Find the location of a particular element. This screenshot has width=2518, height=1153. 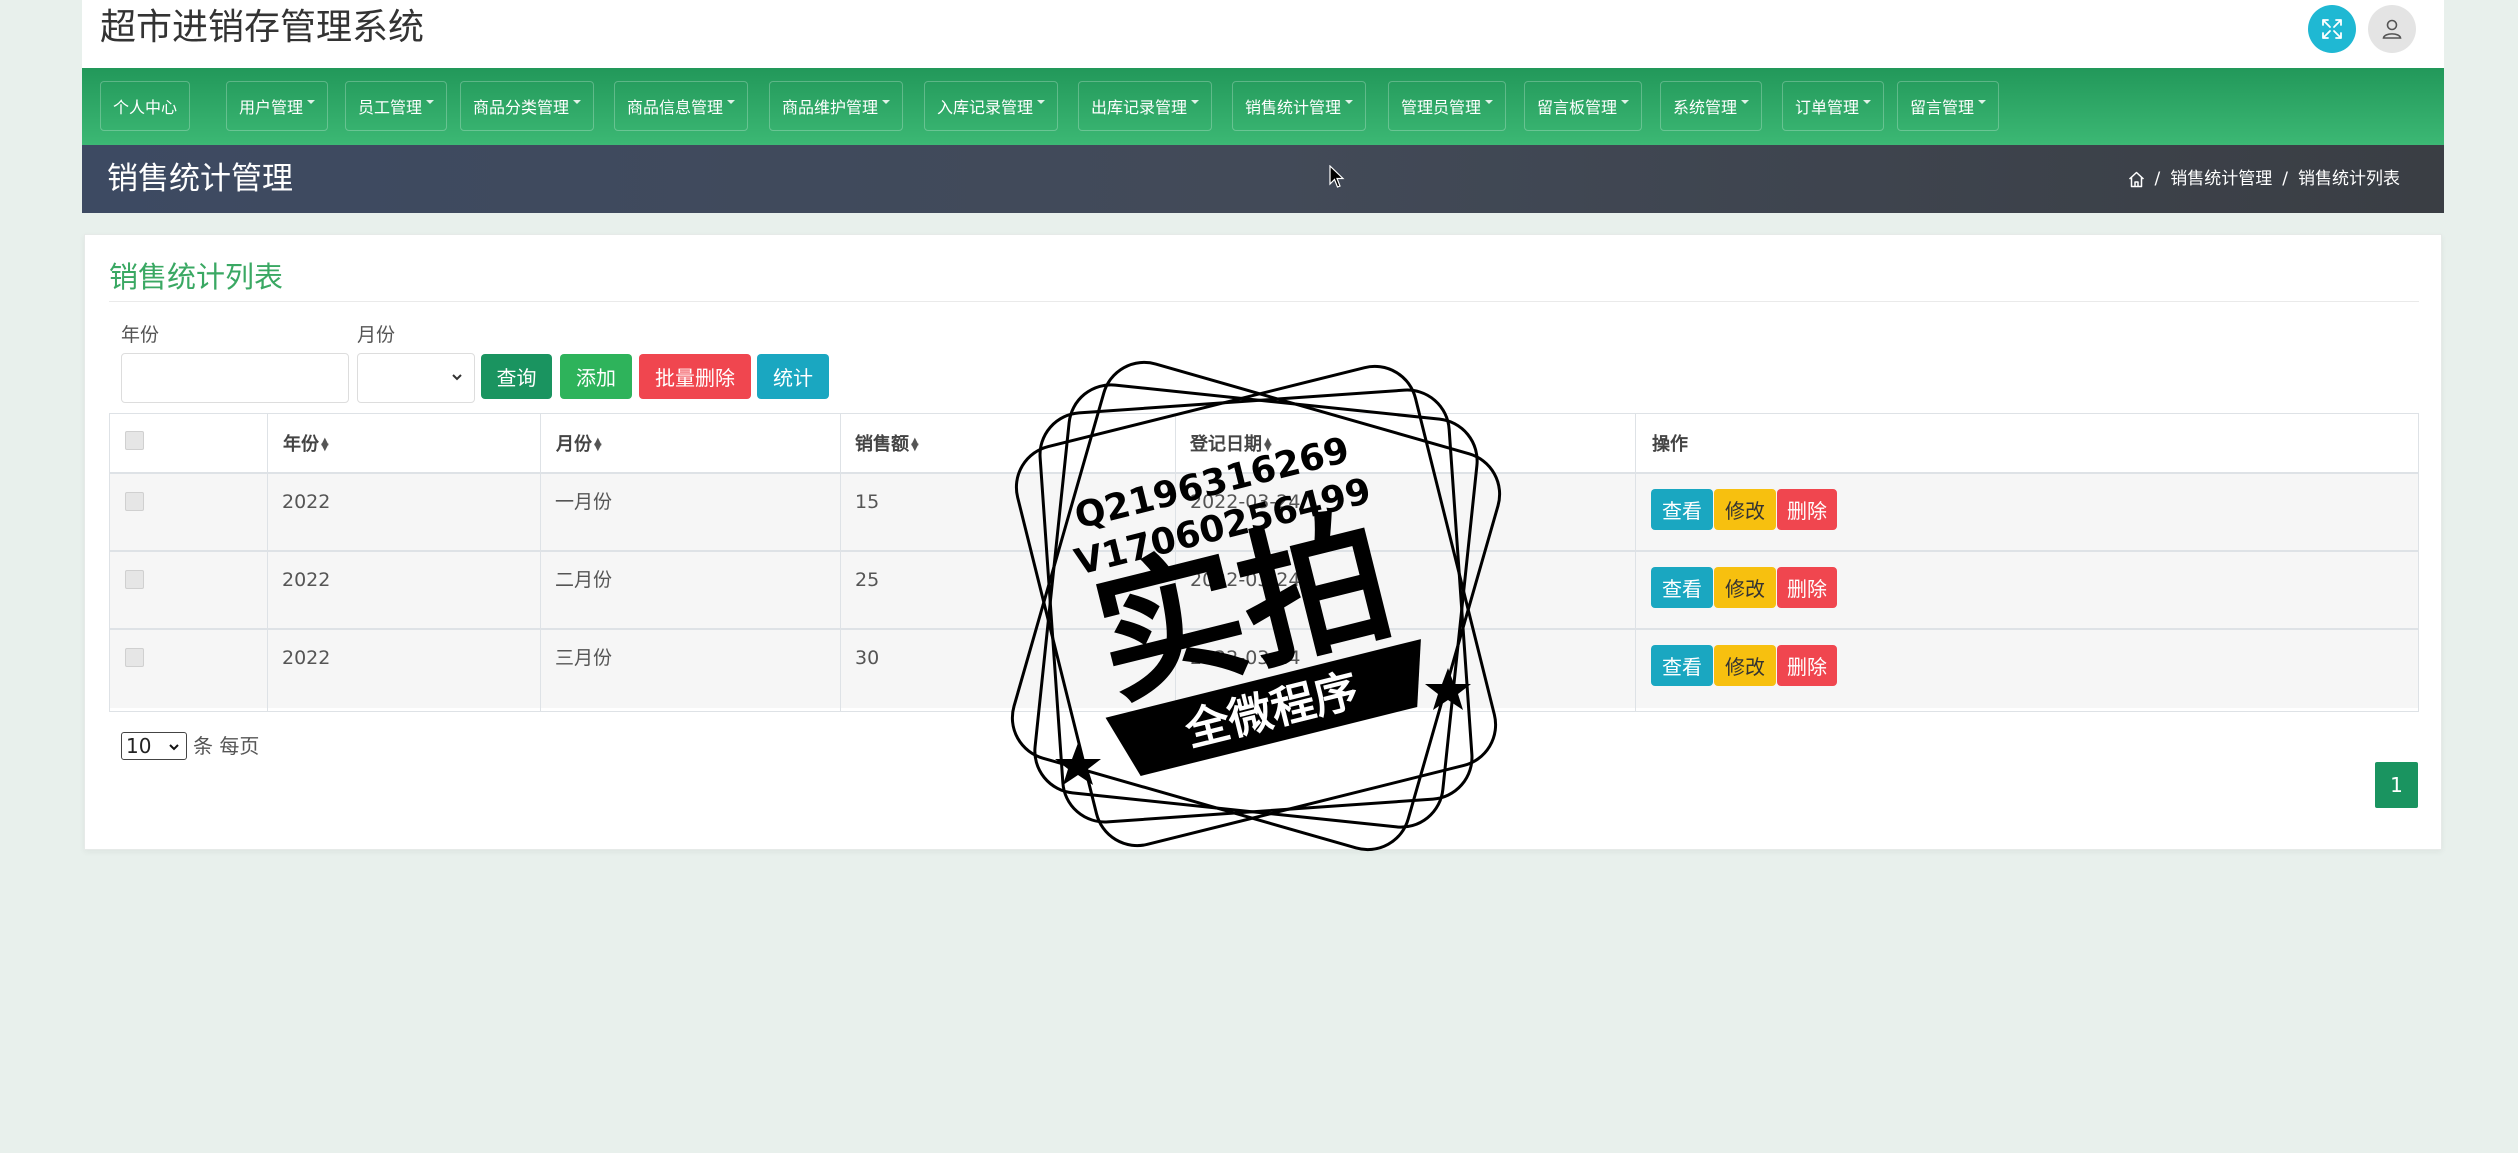

nav-item-10: 留言板管理 is located at coordinates (1583, 106).